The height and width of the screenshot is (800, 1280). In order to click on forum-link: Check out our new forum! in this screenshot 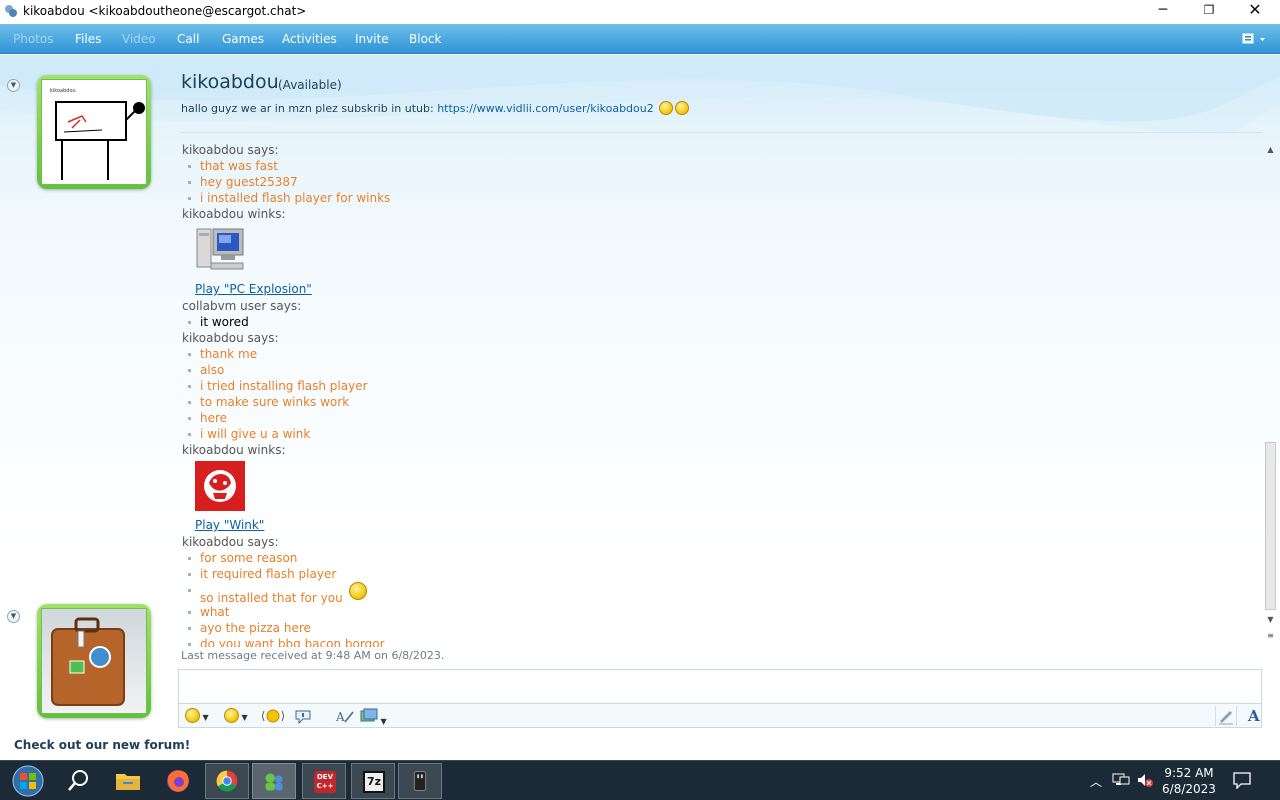, I will do `click(102, 745)`.